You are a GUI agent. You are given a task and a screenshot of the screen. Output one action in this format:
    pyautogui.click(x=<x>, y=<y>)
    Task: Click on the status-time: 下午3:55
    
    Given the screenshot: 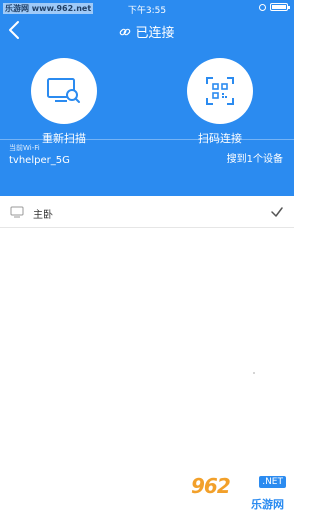 What is the action you would take?
    pyautogui.click(x=147, y=11)
    